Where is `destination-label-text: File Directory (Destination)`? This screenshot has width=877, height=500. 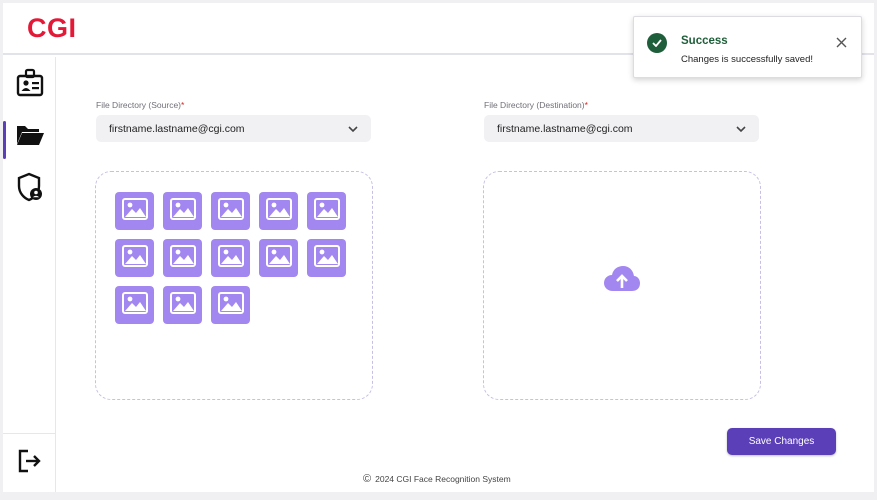
destination-label-text: File Directory (Destination) is located at coordinates (534, 105).